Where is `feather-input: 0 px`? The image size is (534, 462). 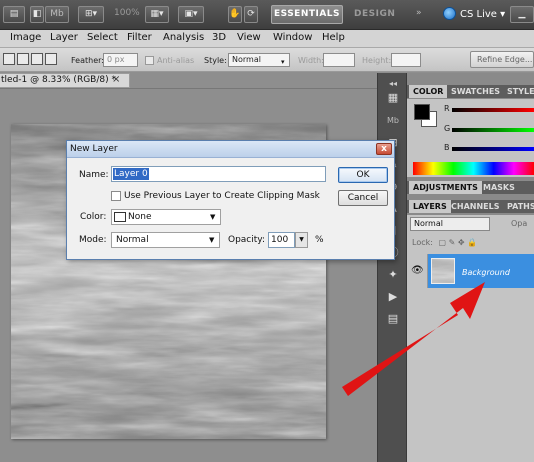 feather-input: 0 px is located at coordinates (120, 60).